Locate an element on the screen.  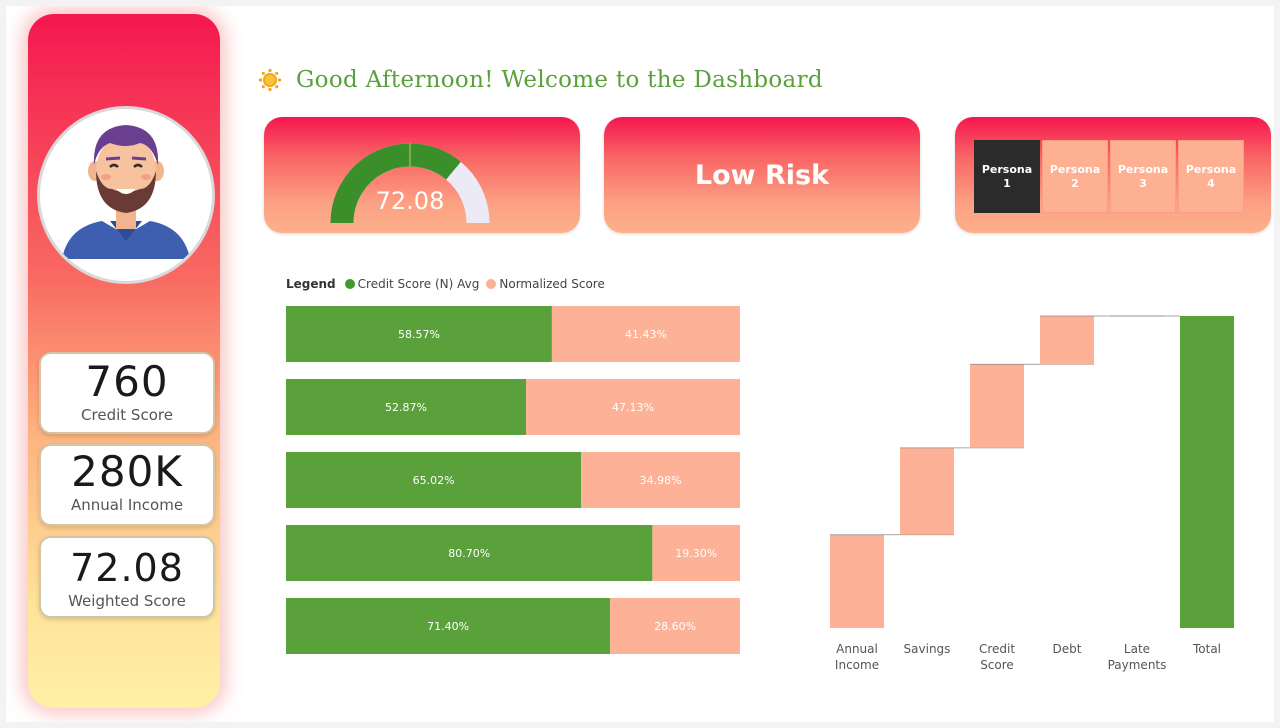
weighted-score-label: Weighted Score is located at coordinates (127, 601).